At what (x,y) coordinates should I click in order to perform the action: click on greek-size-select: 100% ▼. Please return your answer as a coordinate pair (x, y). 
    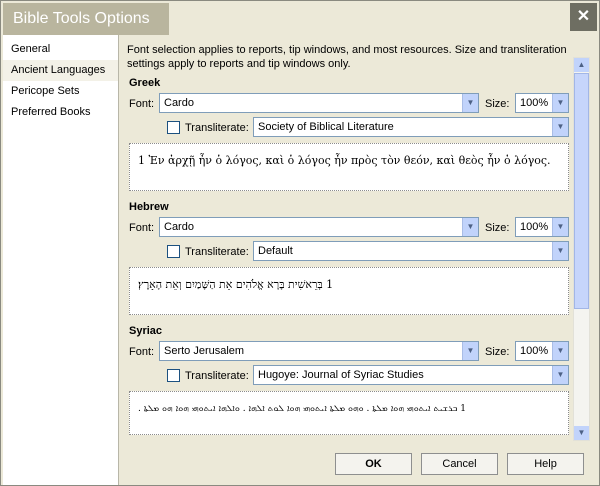
    Looking at the image, I should click on (542, 103).